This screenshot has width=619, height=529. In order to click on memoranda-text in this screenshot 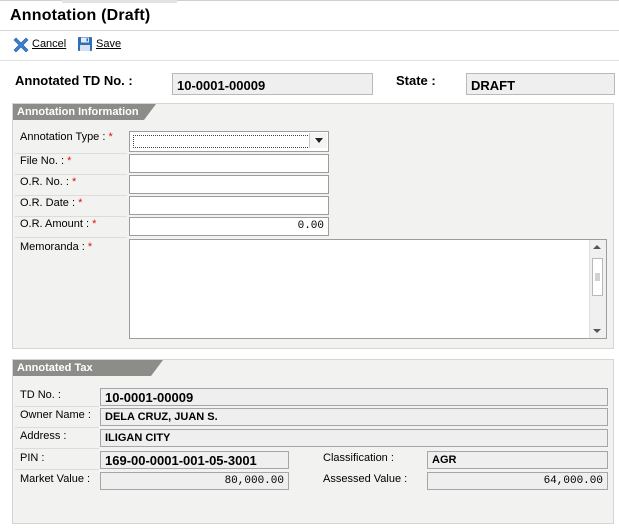, I will do `click(368, 243)`.